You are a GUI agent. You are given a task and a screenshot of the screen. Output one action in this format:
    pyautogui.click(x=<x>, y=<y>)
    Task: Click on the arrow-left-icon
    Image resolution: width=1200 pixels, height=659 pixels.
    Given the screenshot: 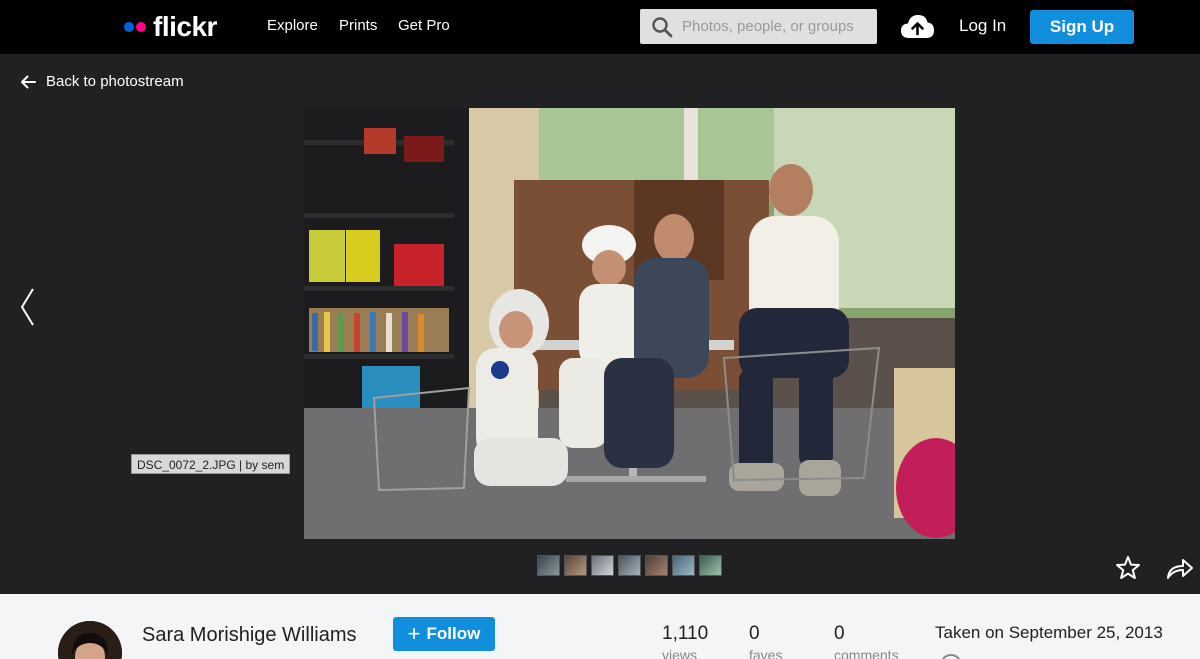 What is the action you would take?
    pyautogui.click(x=28, y=81)
    